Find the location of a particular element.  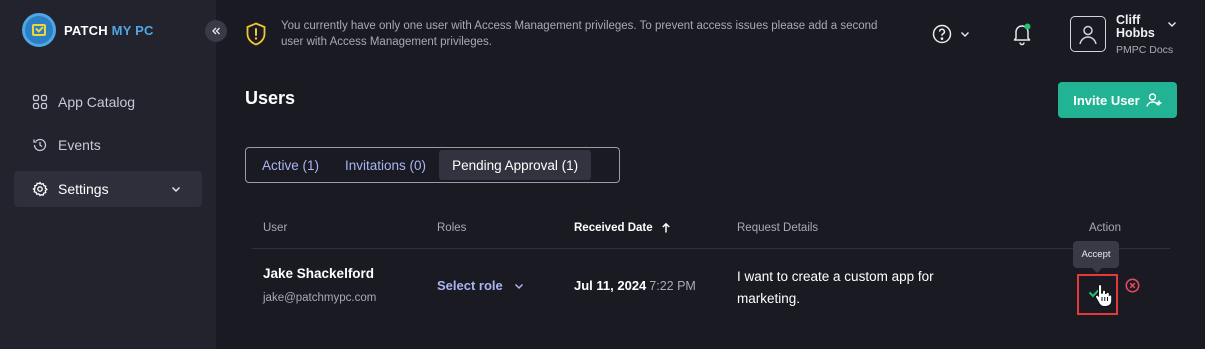

sidebar-item-label: Events is located at coordinates (79, 145).